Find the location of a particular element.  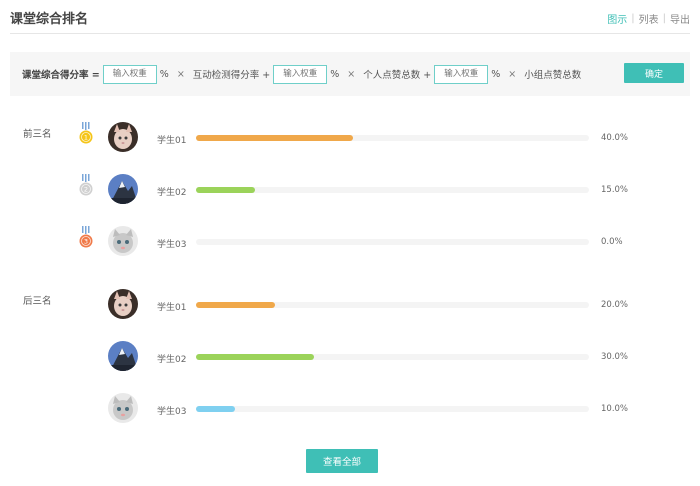

weight-input-group-likes is located at coordinates (461, 74).